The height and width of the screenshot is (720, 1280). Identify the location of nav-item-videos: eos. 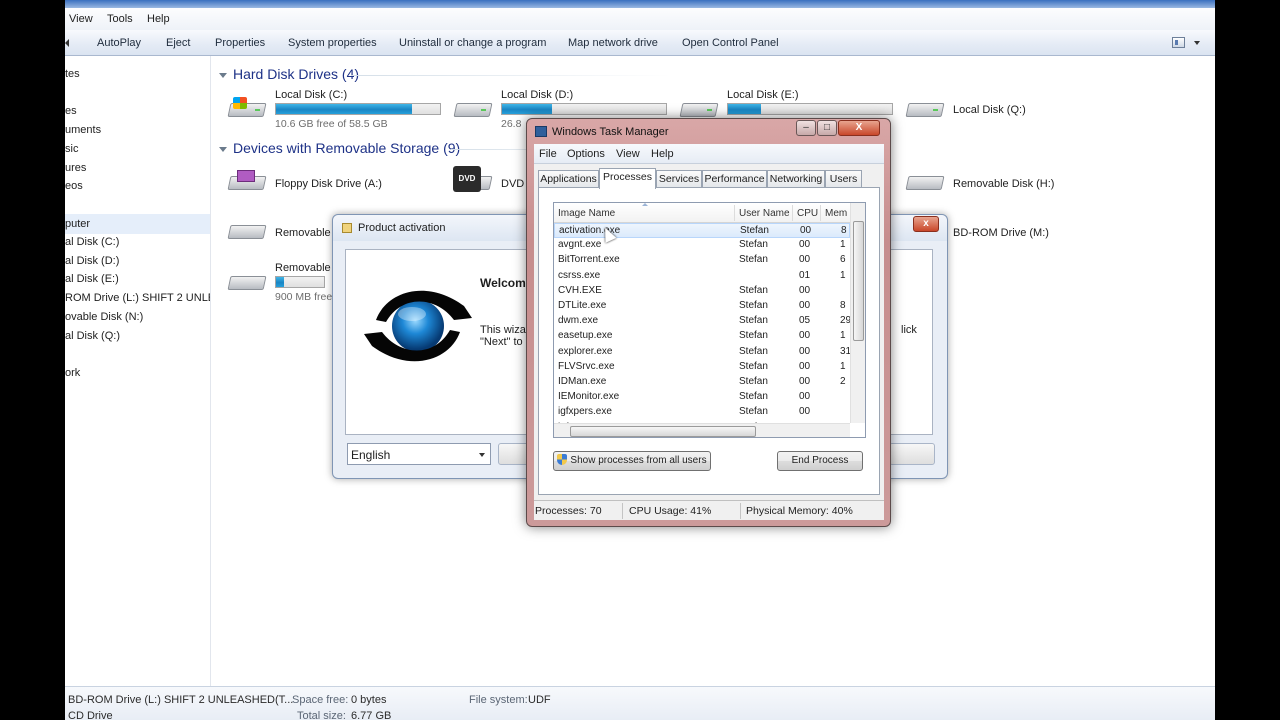
(74, 186).